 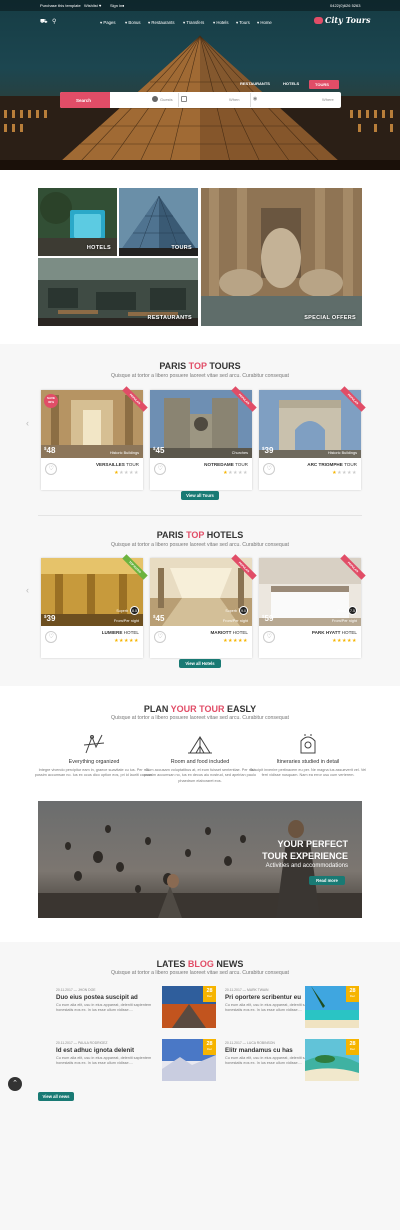 I want to click on plan-title-b: EASLY, so click(x=240, y=709).